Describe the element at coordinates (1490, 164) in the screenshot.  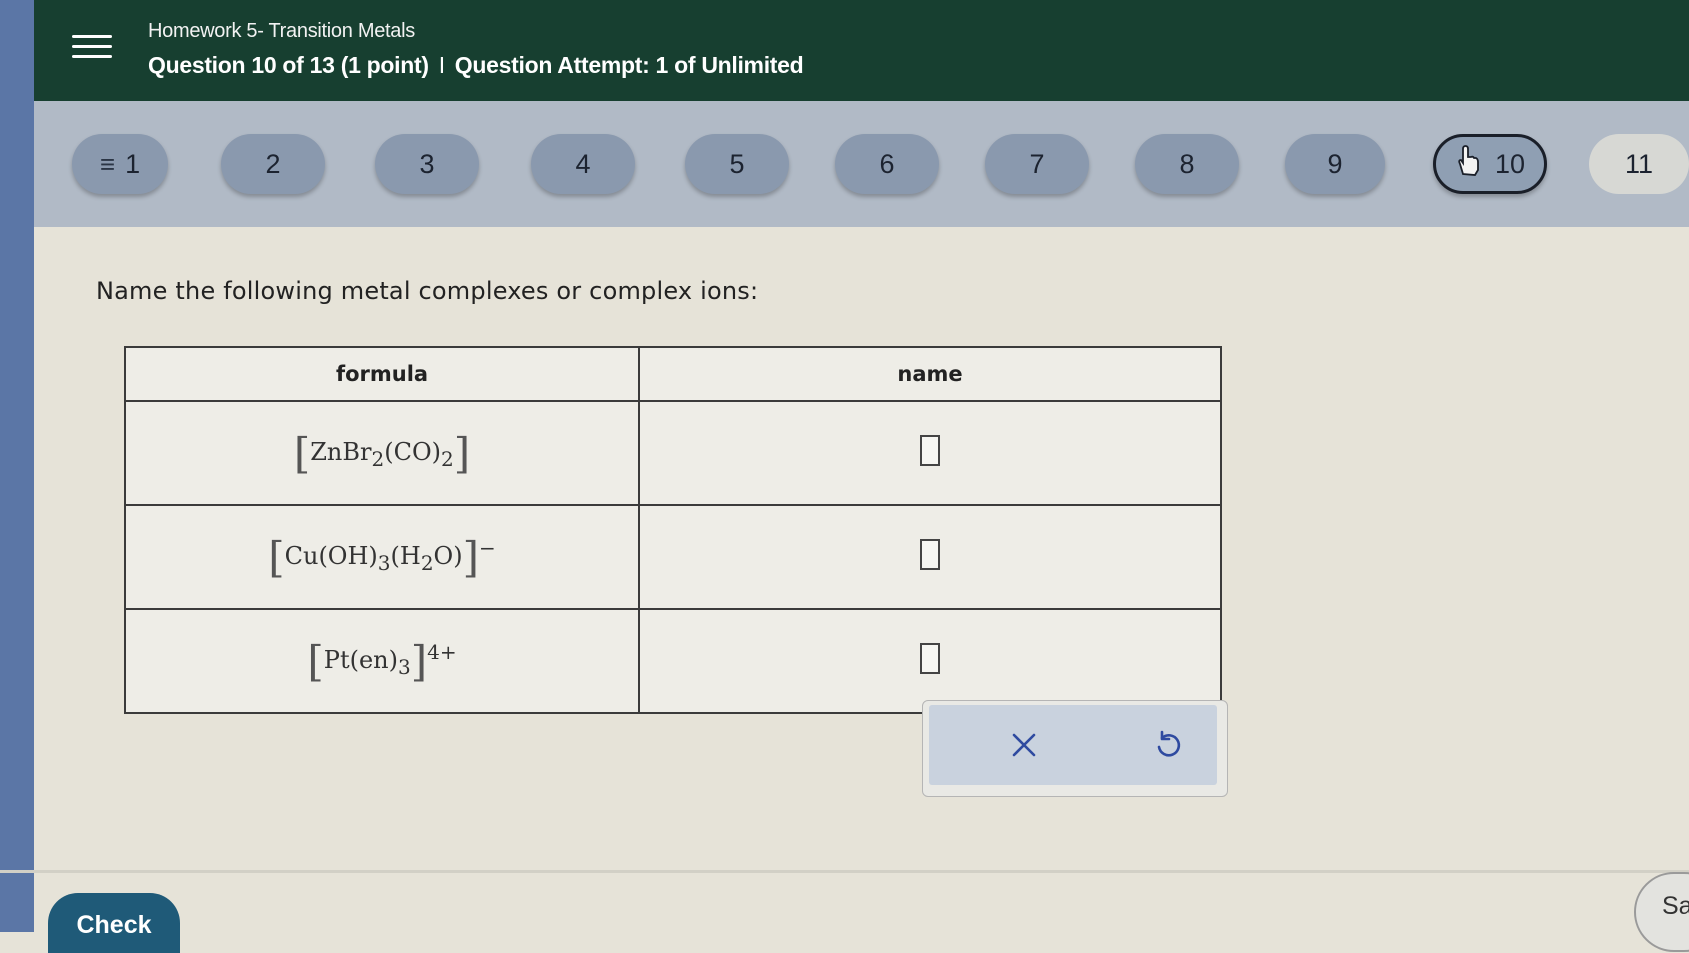
I see `question-button-10-current: 10` at that location.